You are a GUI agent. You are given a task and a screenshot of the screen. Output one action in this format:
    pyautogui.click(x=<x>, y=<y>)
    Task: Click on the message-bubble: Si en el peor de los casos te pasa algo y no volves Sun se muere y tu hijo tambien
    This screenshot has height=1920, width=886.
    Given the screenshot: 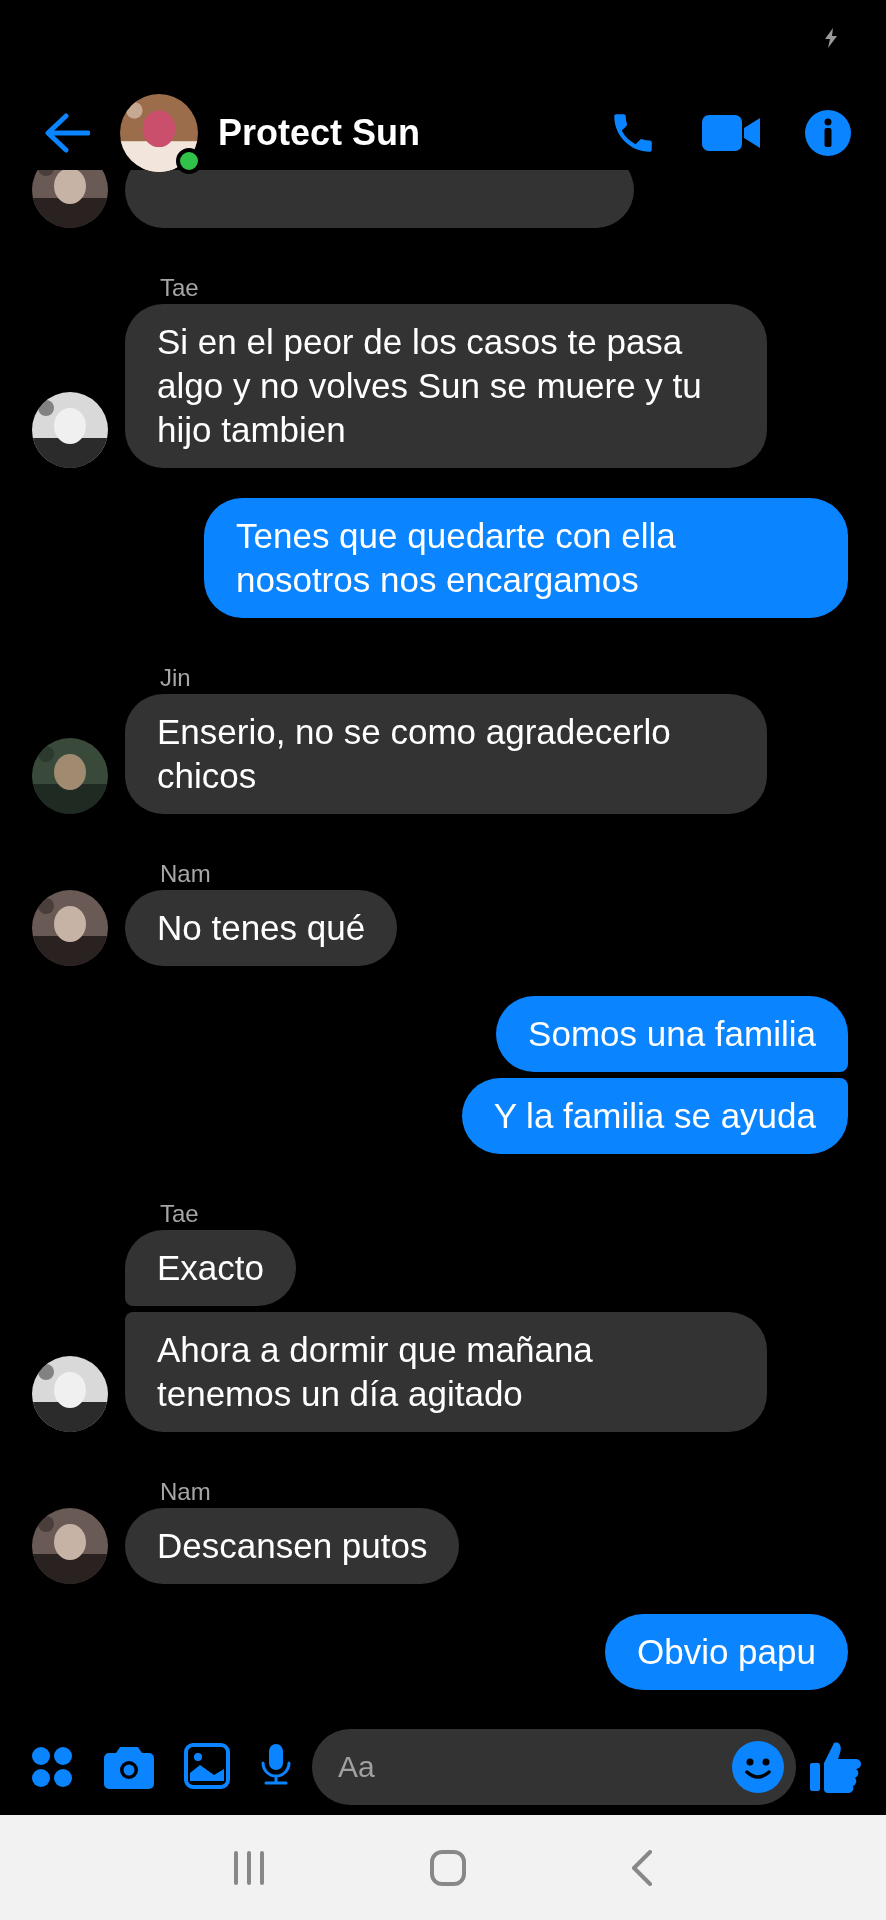 What is the action you would take?
    pyautogui.click(x=446, y=386)
    